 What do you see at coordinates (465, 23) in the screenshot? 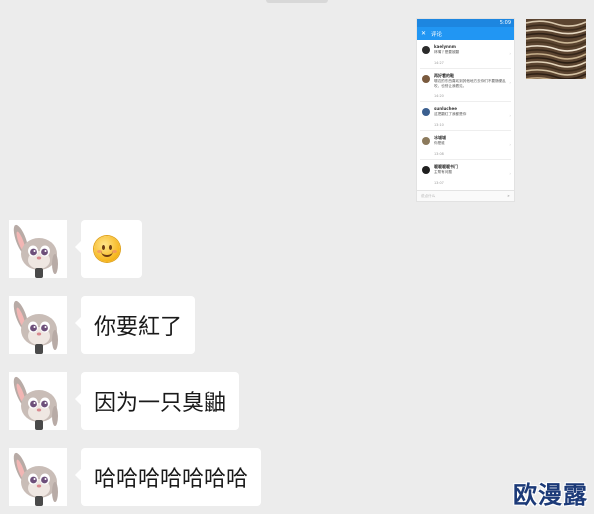
I see `status-bar: 5:09` at bounding box center [465, 23].